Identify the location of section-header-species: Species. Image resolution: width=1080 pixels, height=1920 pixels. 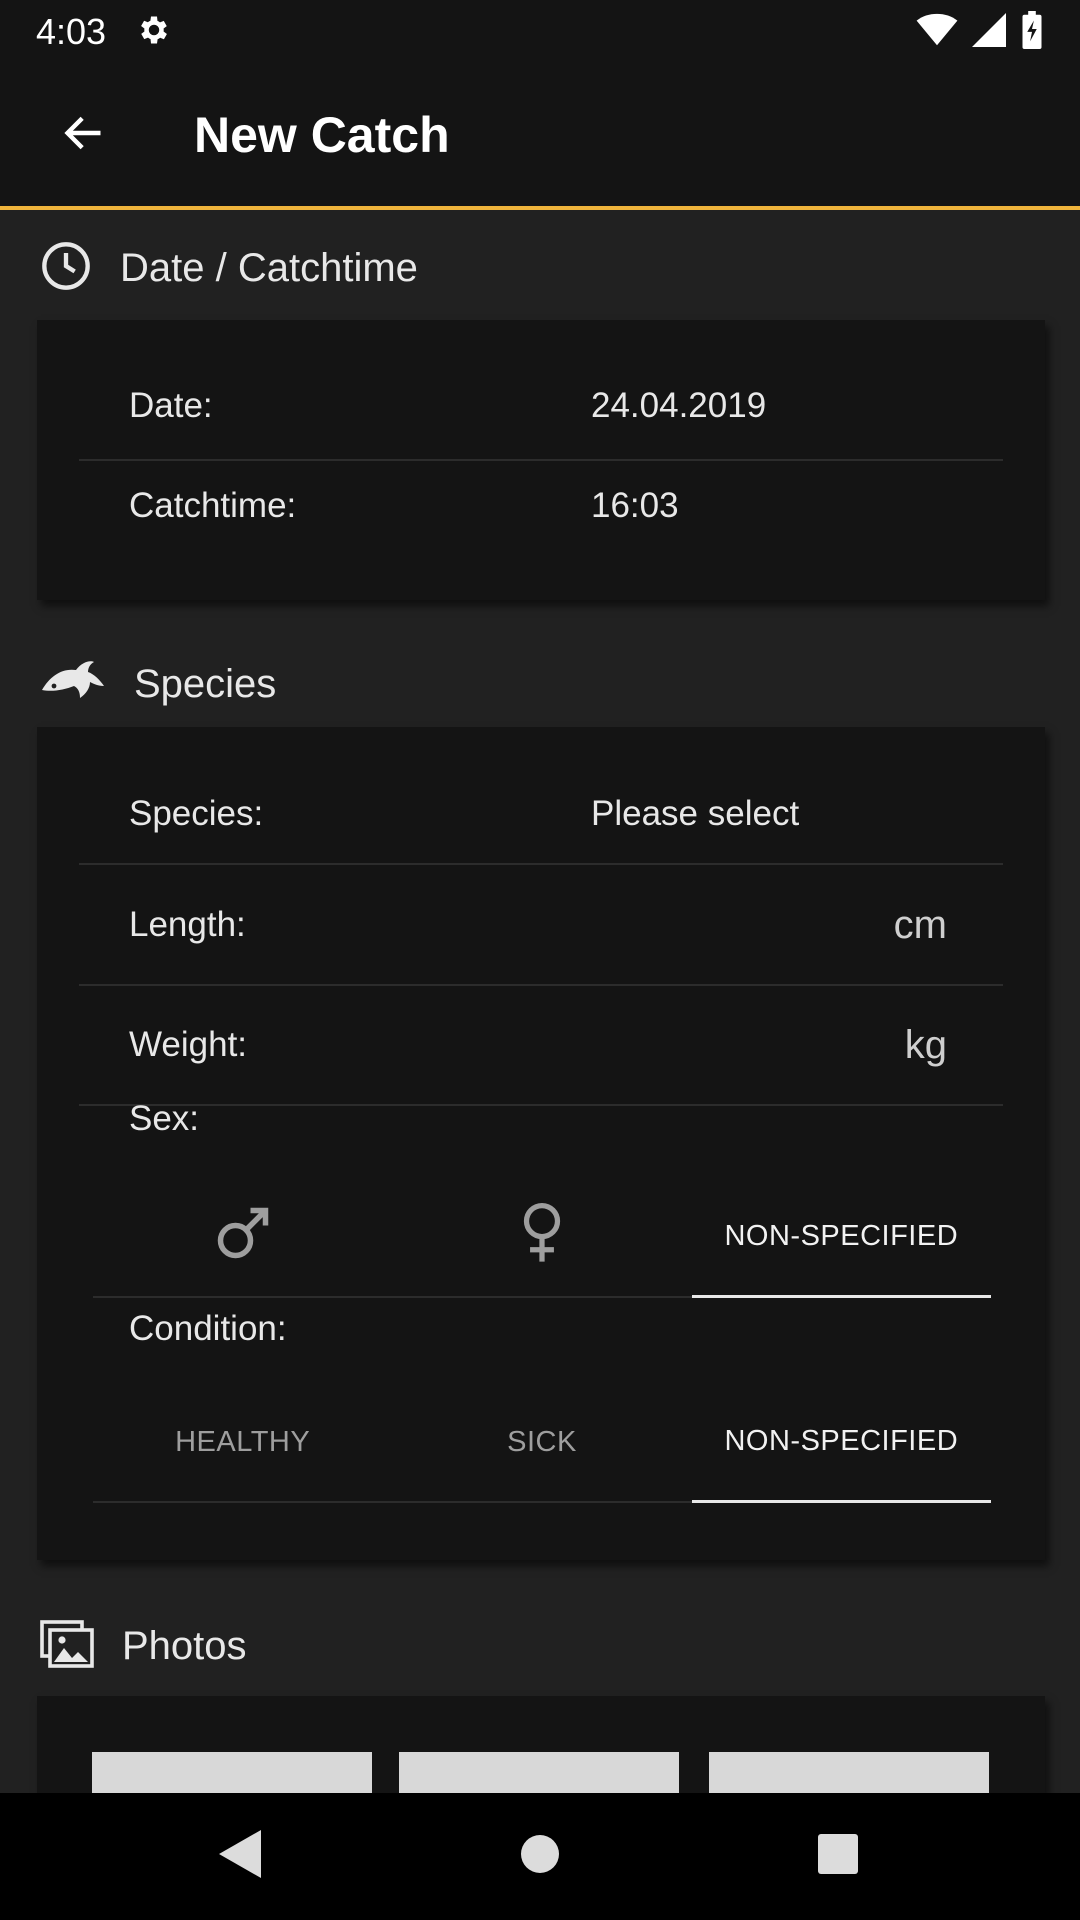
(158, 684).